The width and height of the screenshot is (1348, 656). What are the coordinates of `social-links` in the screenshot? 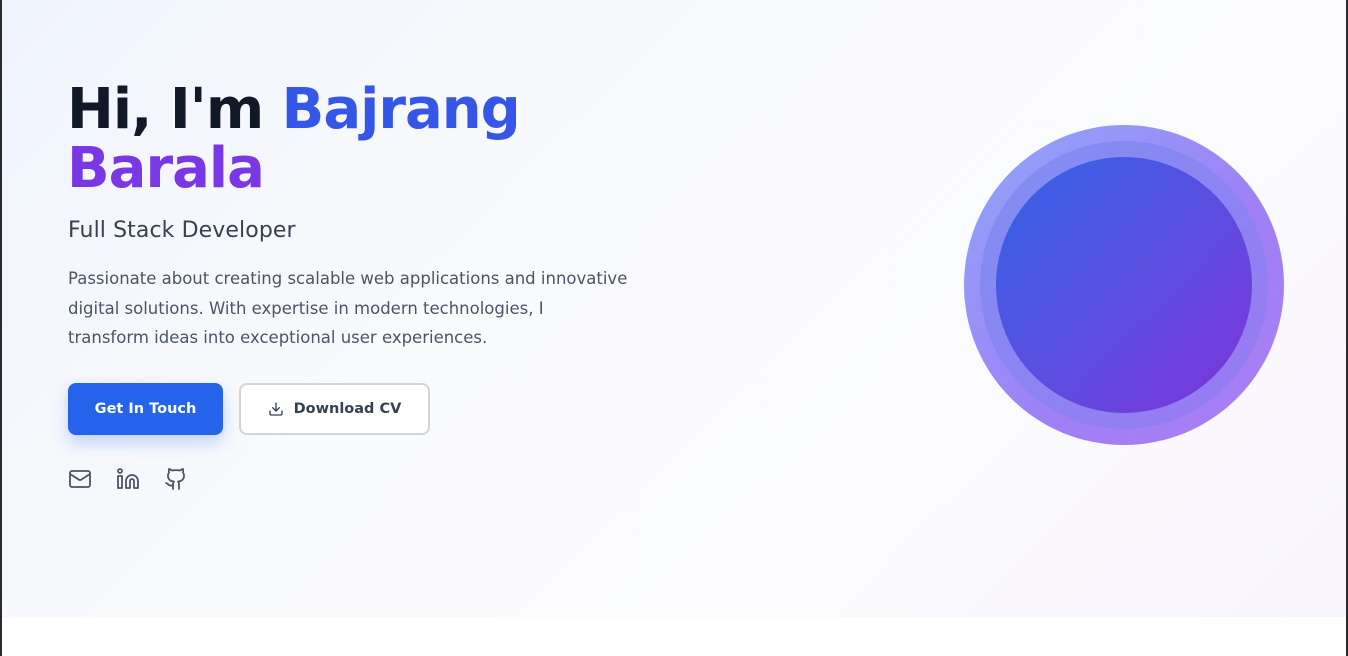 It's located at (128, 479).